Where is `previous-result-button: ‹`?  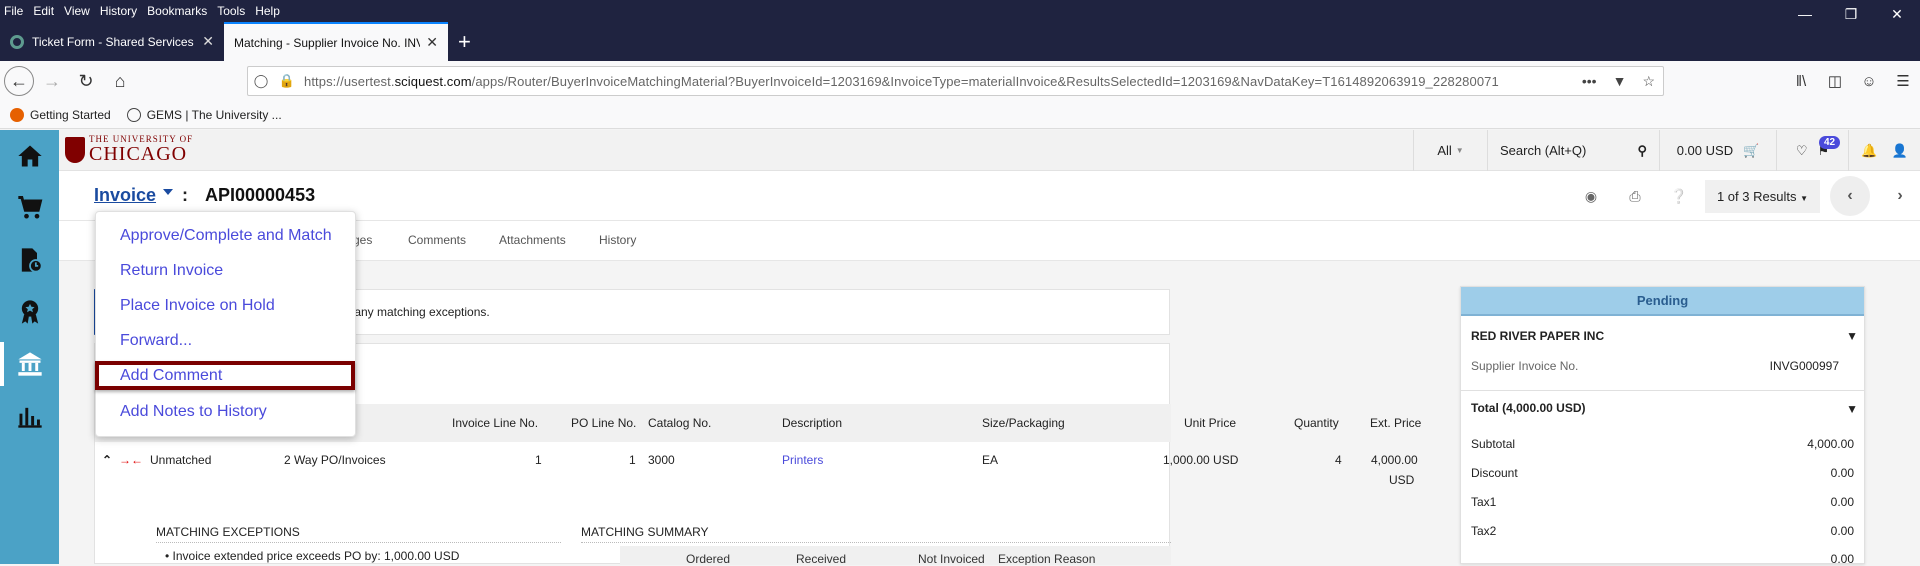 previous-result-button: ‹ is located at coordinates (1850, 196).